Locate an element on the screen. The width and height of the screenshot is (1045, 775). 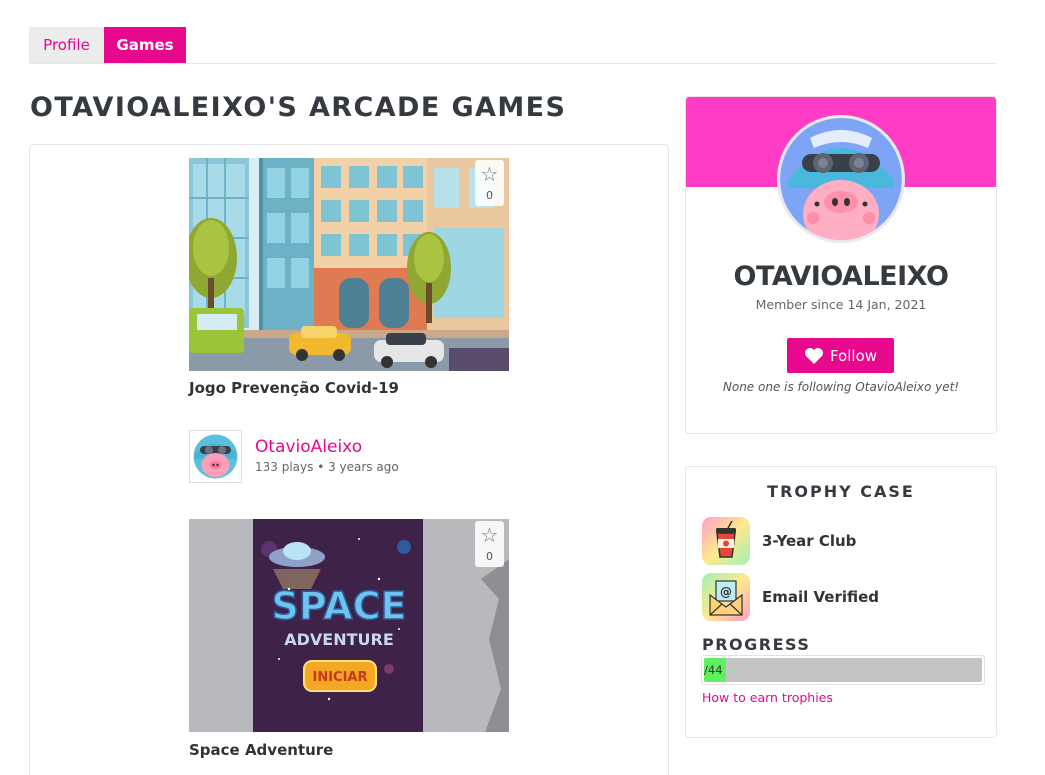
how-to-earn-trophies-link: How to earn trophies is located at coordinates (767, 697).